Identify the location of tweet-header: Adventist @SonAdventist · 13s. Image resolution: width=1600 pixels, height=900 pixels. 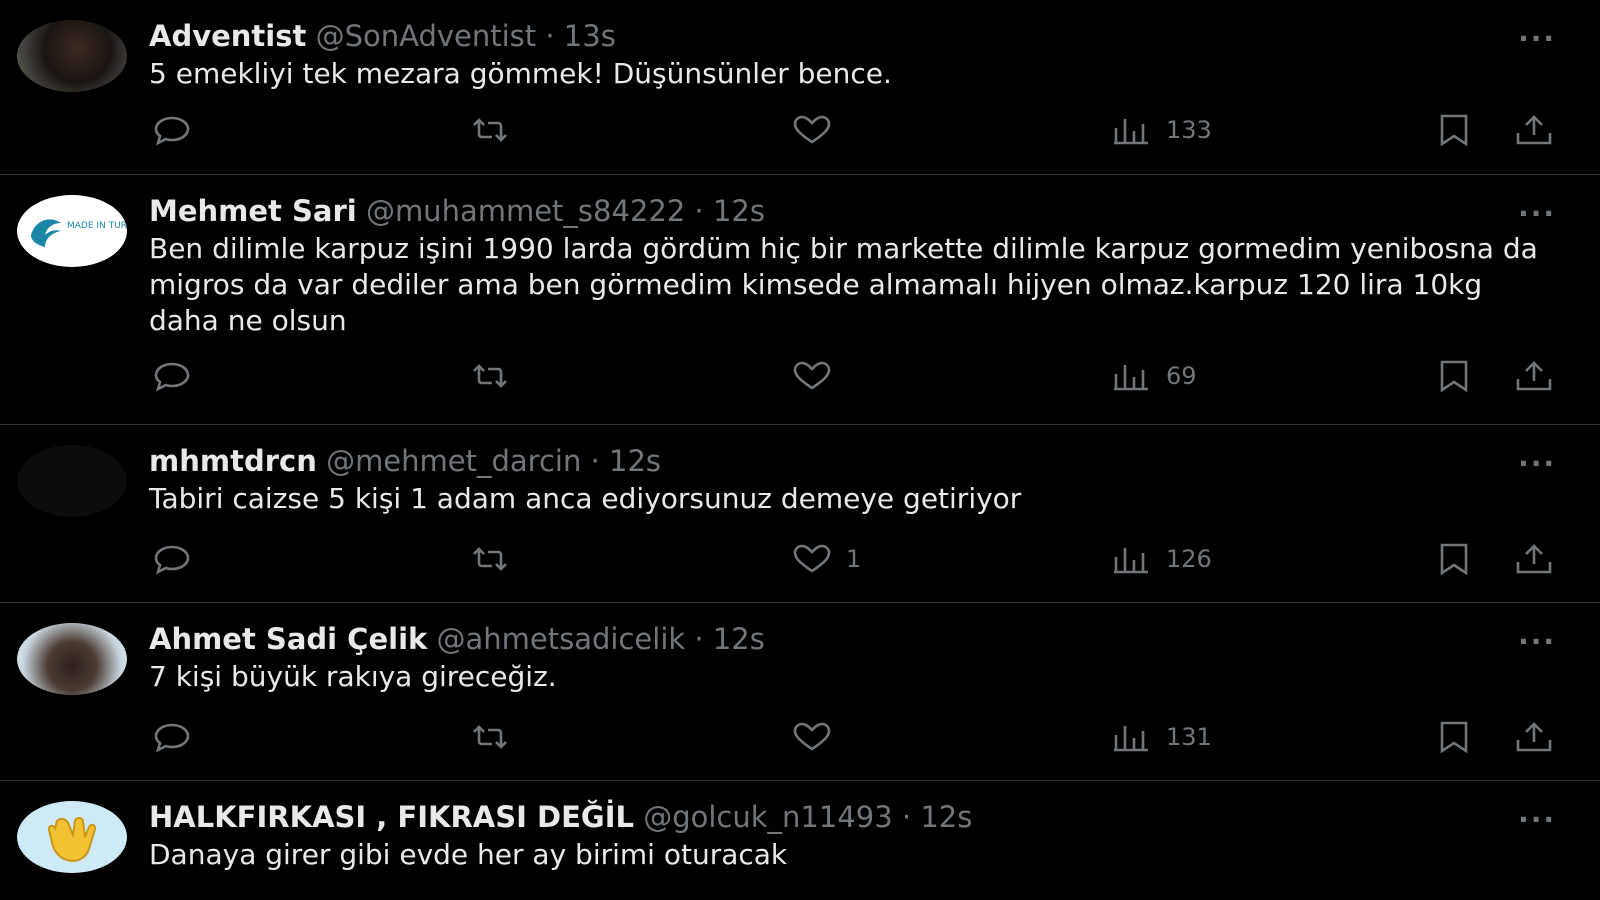
(382, 36).